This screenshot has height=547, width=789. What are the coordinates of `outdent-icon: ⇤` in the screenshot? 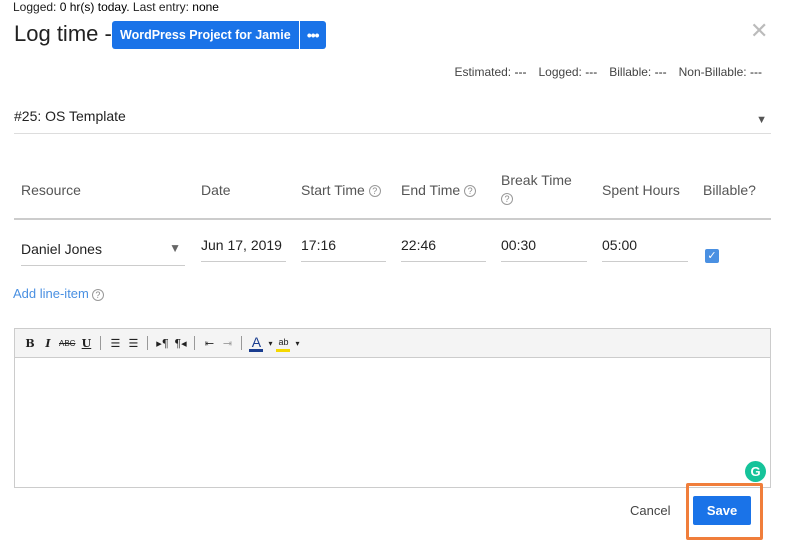 It's located at (209, 343).